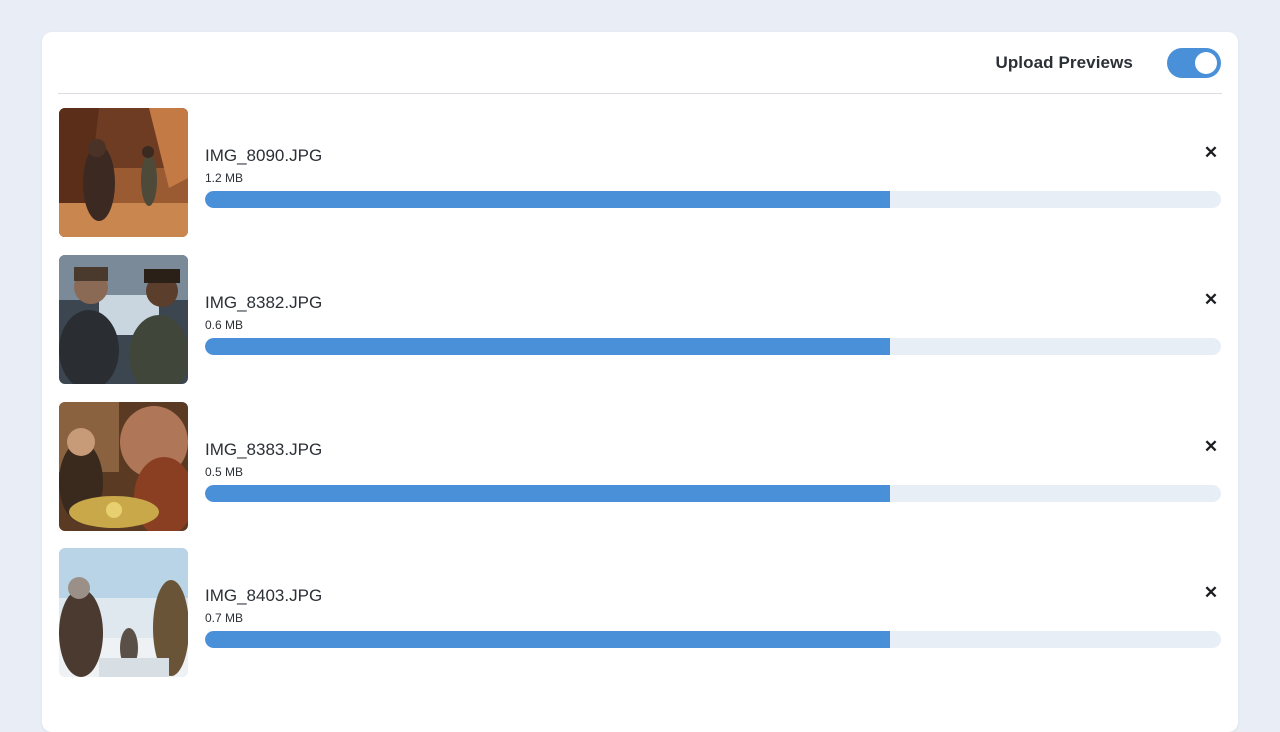 The height and width of the screenshot is (732, 1280). What do you see at coordinates (264, 449) in the screenshot?
I see `file-name: IMG_8383.JPG` at bounding box center [264, 449].